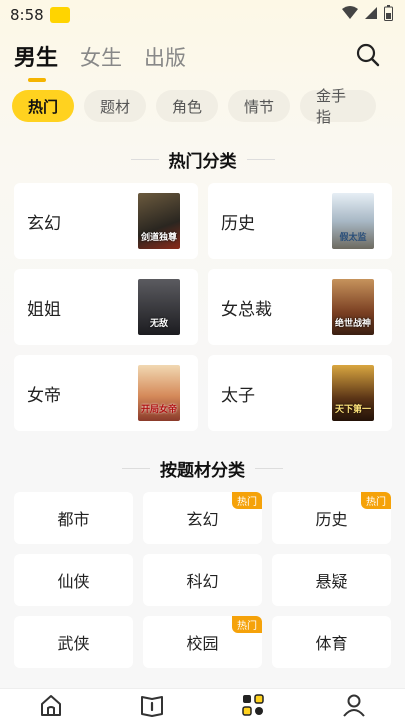  I want to click on tab-female: 女生, so click(101, 57).